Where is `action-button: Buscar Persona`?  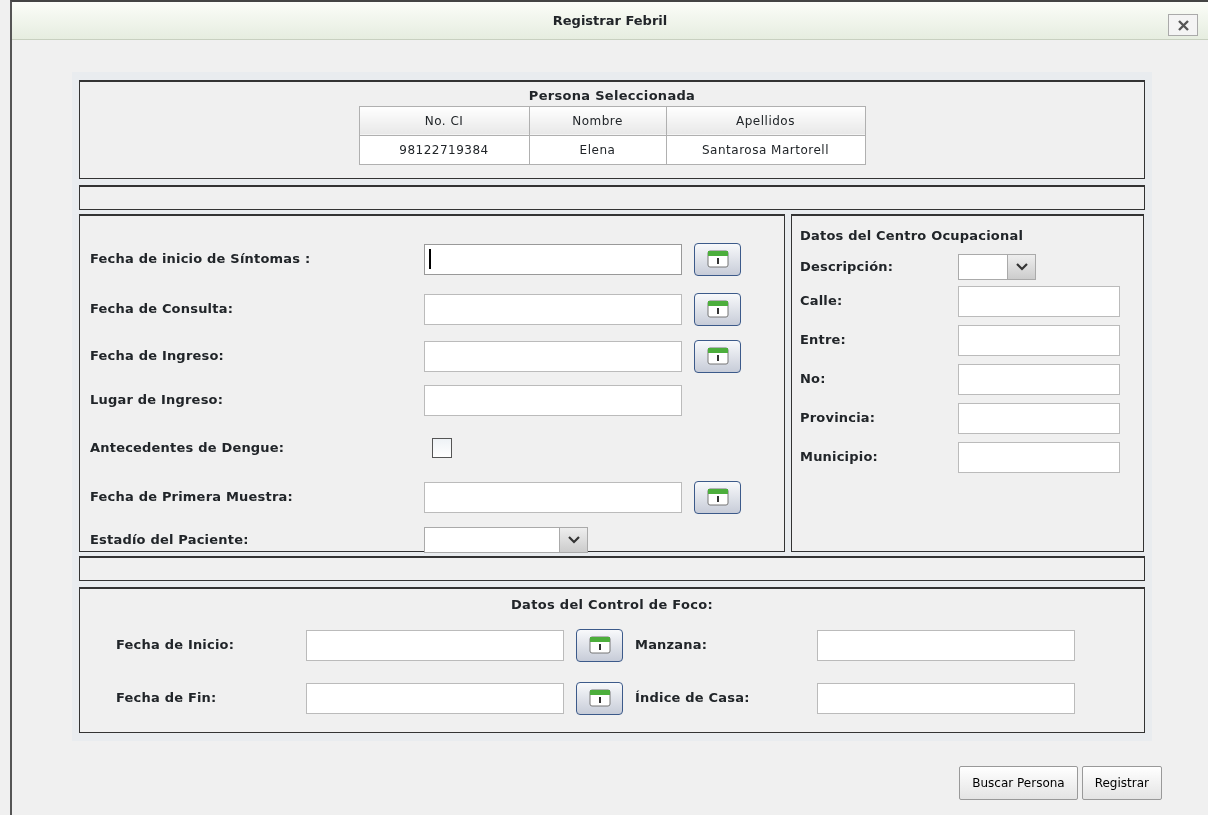 action-button: Buscar Persona is located at coordinates (1018, 783).